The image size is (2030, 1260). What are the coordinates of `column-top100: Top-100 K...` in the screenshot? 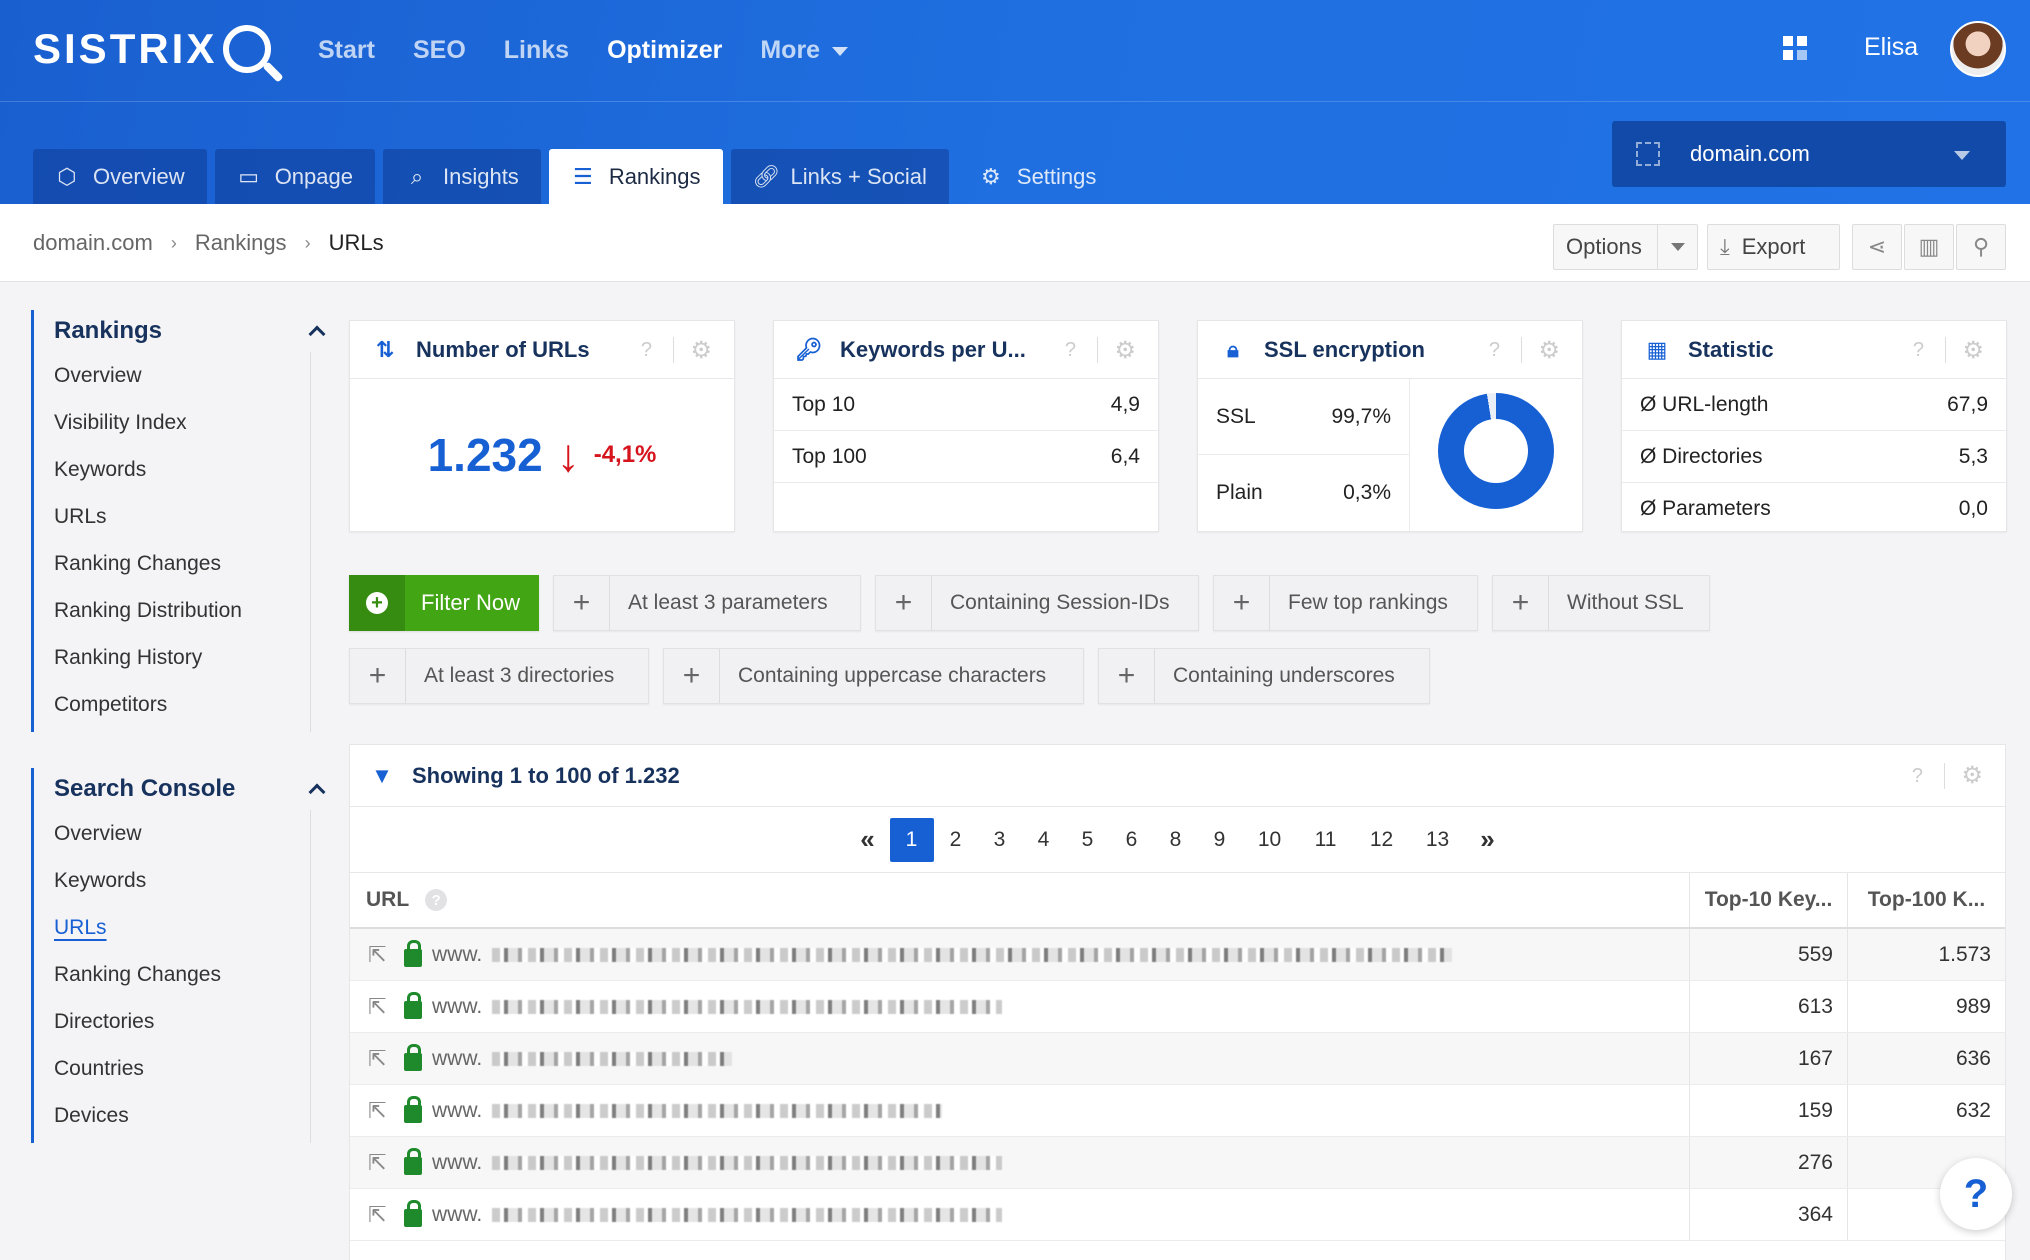 It's located at (1926, 900).